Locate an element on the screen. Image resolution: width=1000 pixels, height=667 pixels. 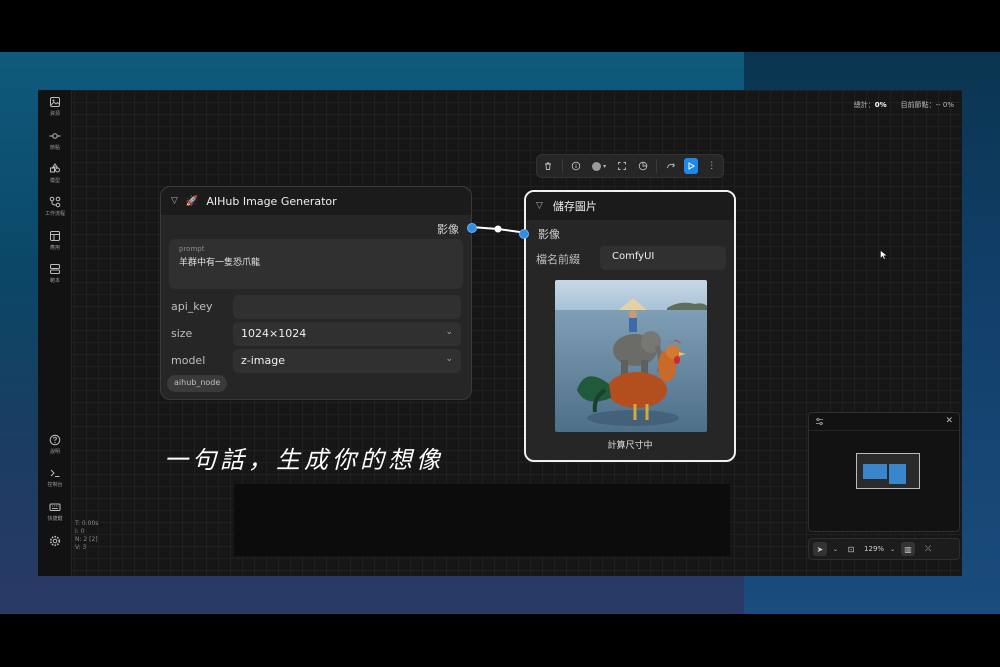
template-icon is located at coordinates (55, 269).